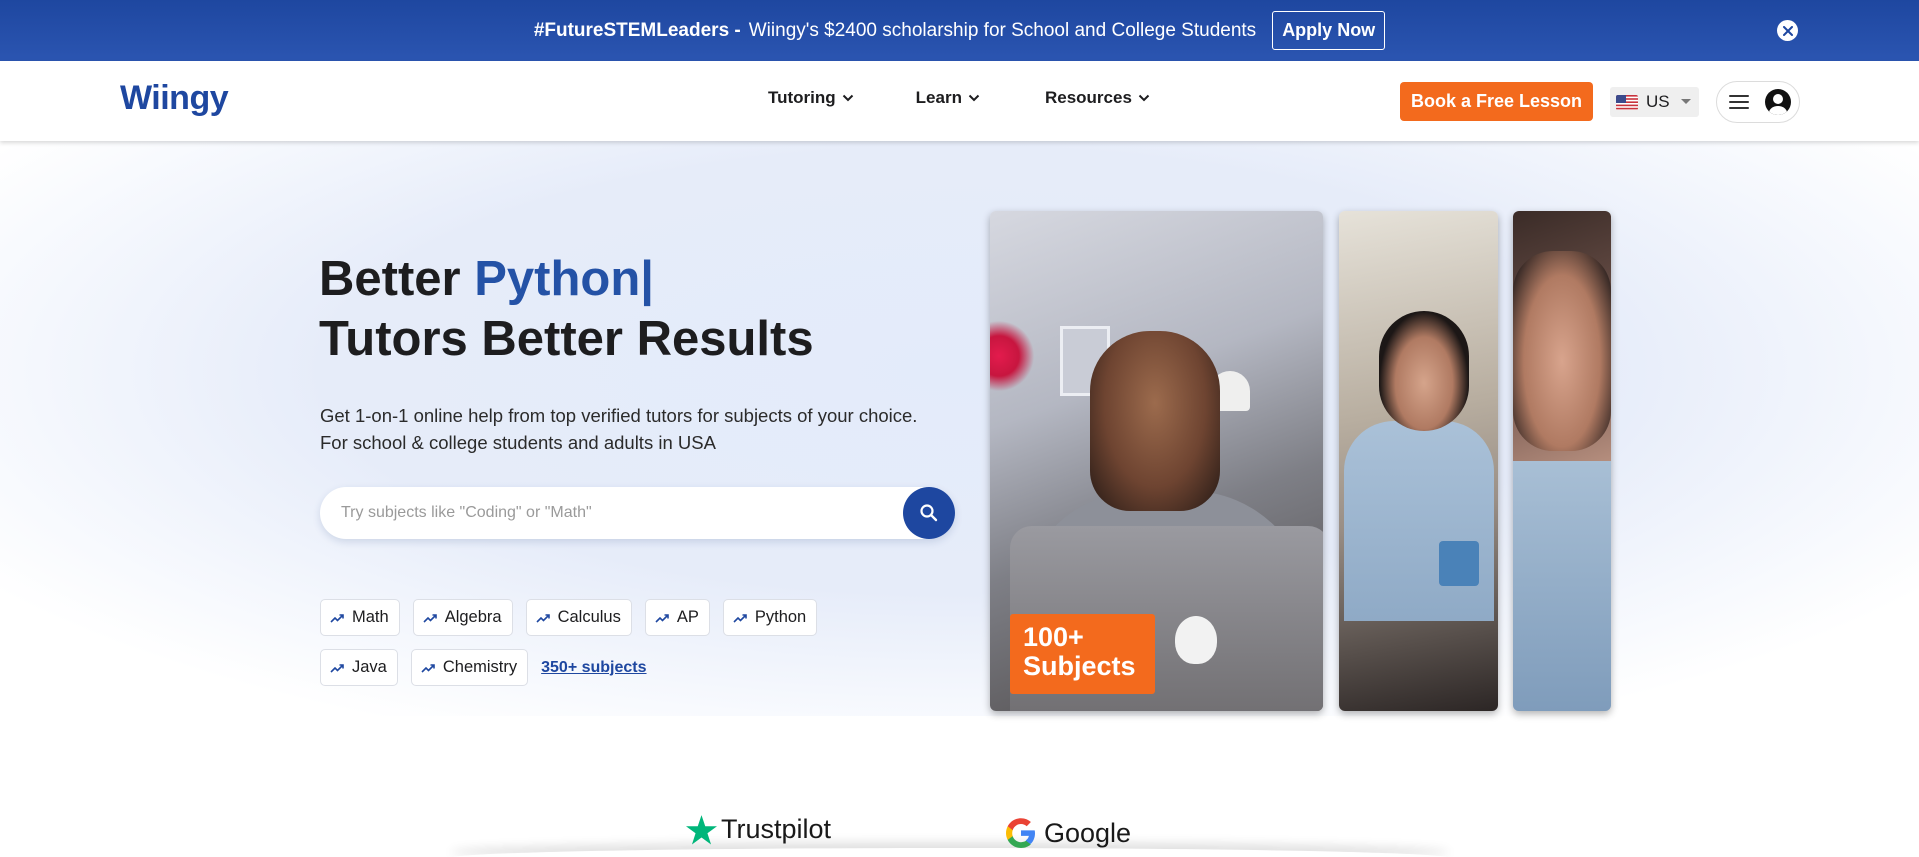  Describe the element at coordinates (370, 617) in the screenshot. I see `chip-label: Math` at that location.